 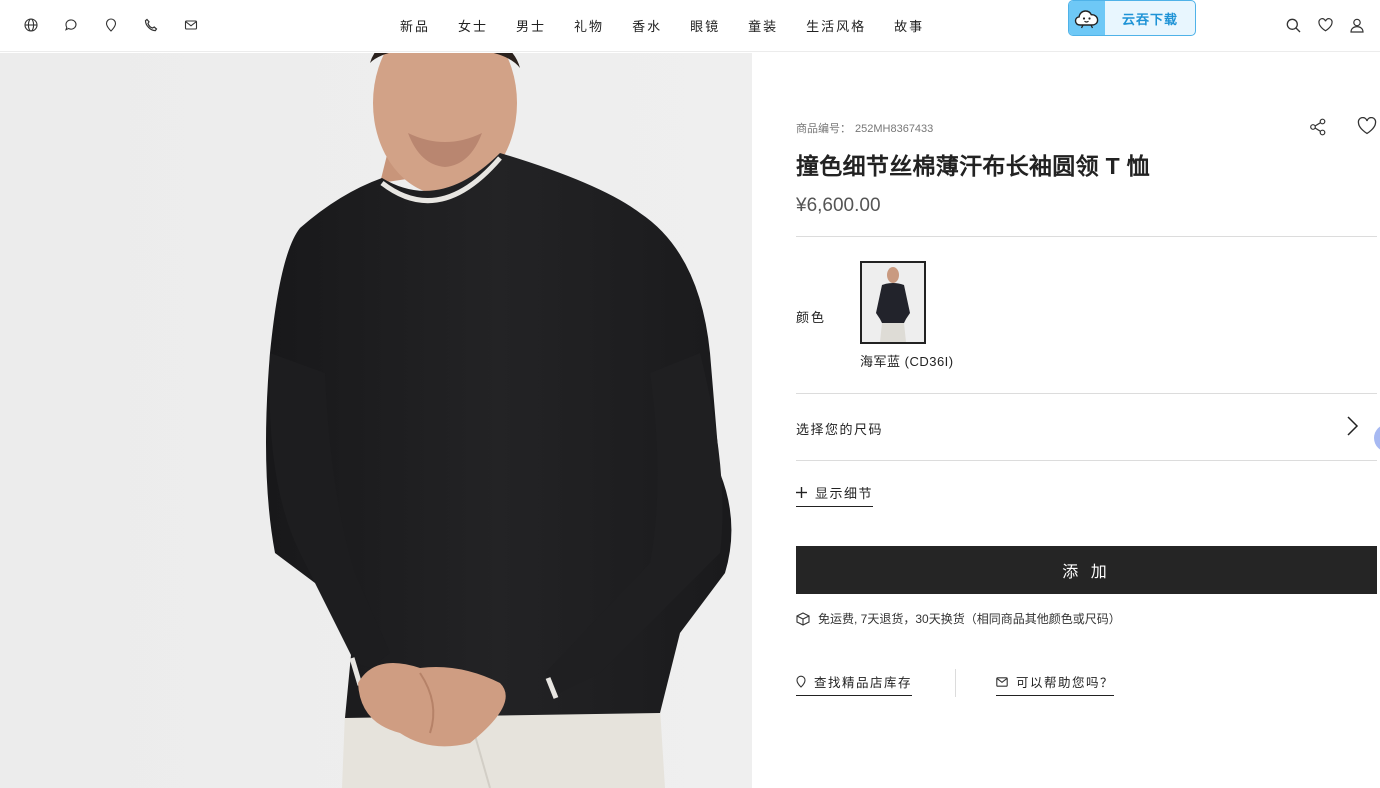 I want to click on sku-value: 252MH8367433, so click(x=894, y=129).